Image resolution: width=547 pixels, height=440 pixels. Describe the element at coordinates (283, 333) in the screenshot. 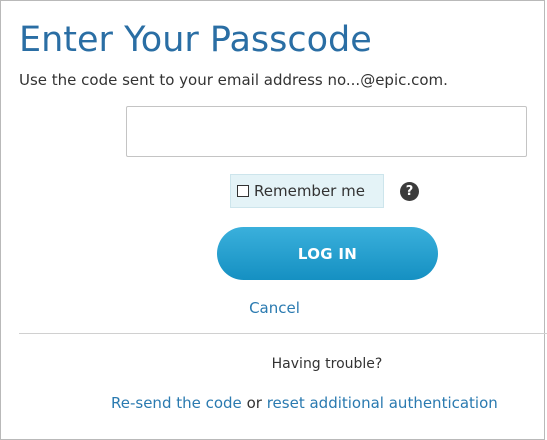

I see `divider` at that location.